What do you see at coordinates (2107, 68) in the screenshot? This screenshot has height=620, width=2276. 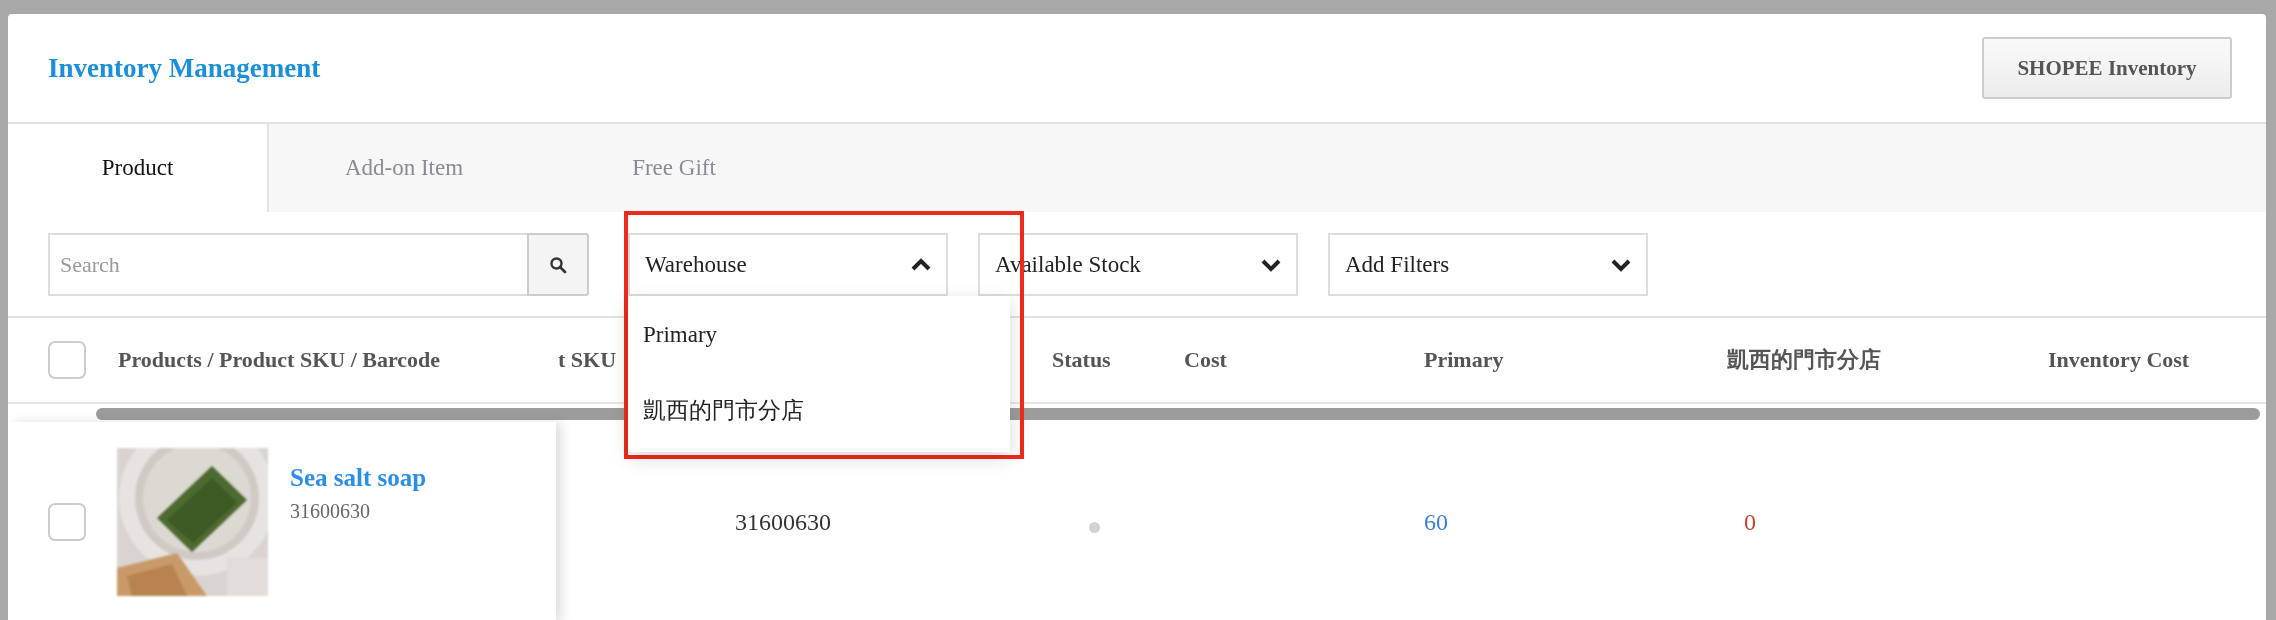 I see `shopee-inventory-button: SHOPEE Inventory` at bounding box center [2107, 68].